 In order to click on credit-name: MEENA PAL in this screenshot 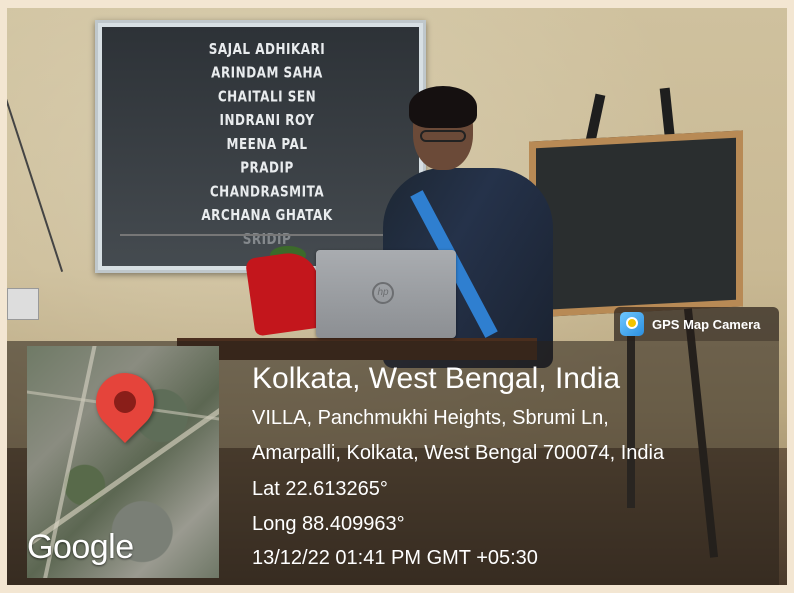, I will do `click(267, 144)`.